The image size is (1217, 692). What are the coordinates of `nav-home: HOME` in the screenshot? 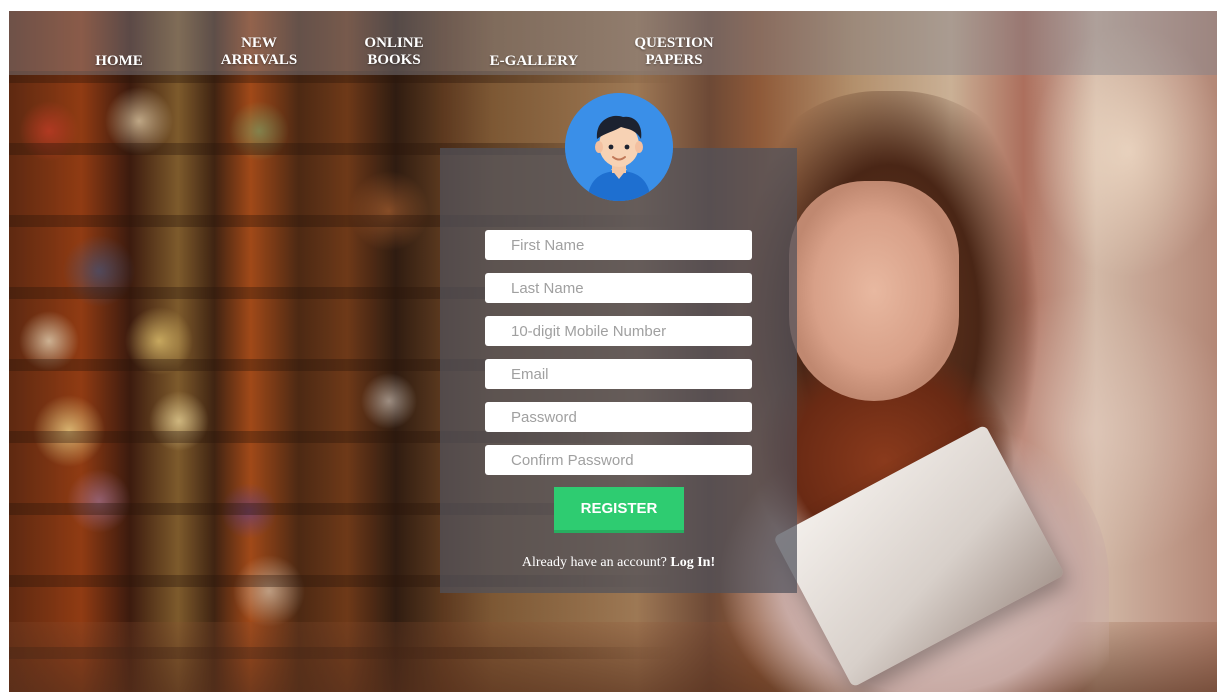 It's located at (119, 61).